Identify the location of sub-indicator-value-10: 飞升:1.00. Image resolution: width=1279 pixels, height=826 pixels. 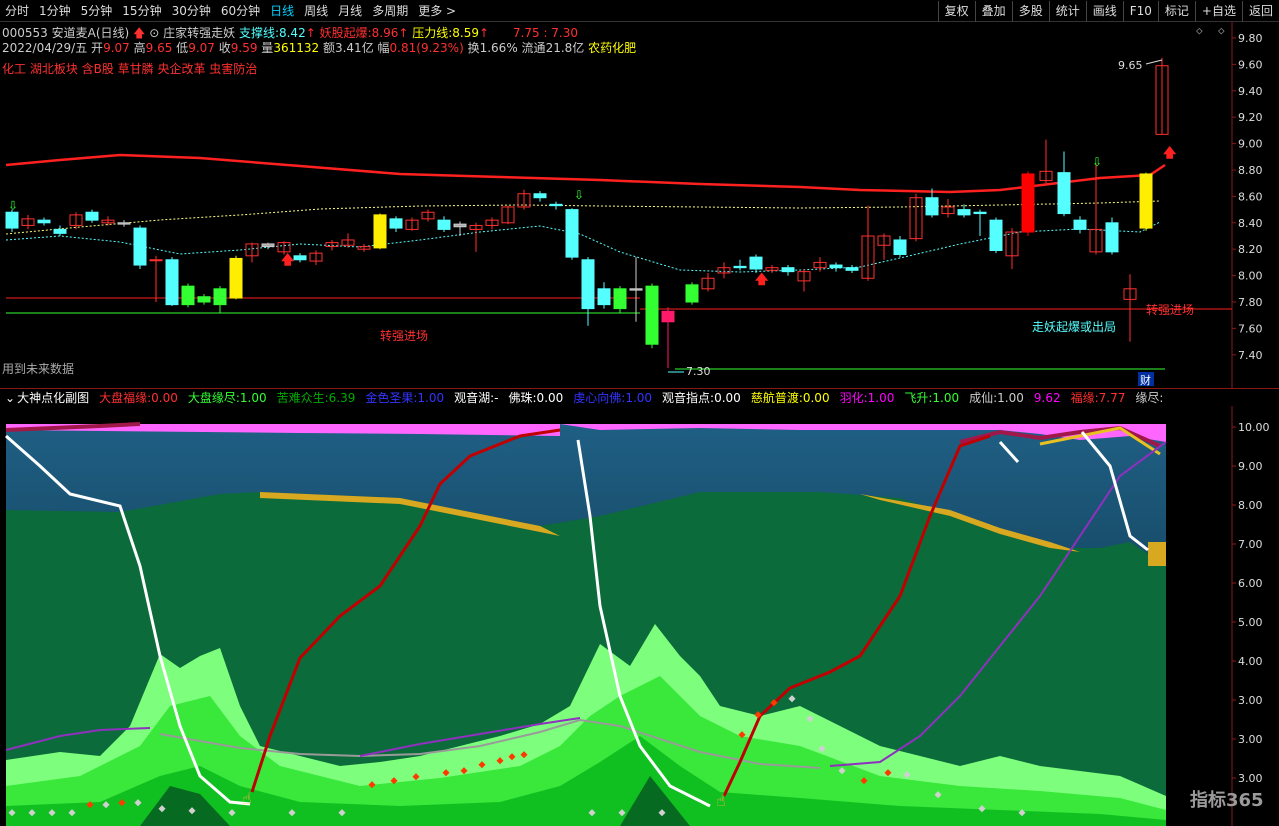
(932, 398).